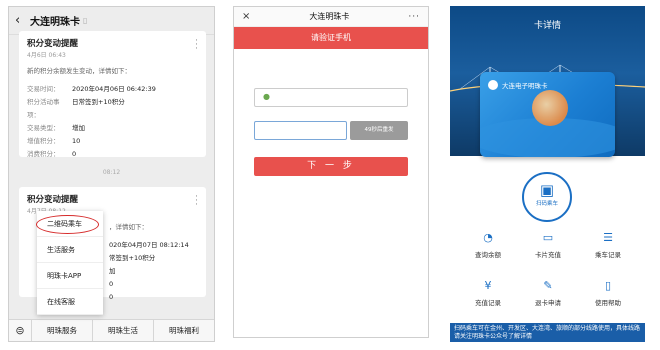 This screenshot has height=350, width=660. Describe the element at coordinates (266, 96) in the screenshot. I see `person-icon: ●` at that location.